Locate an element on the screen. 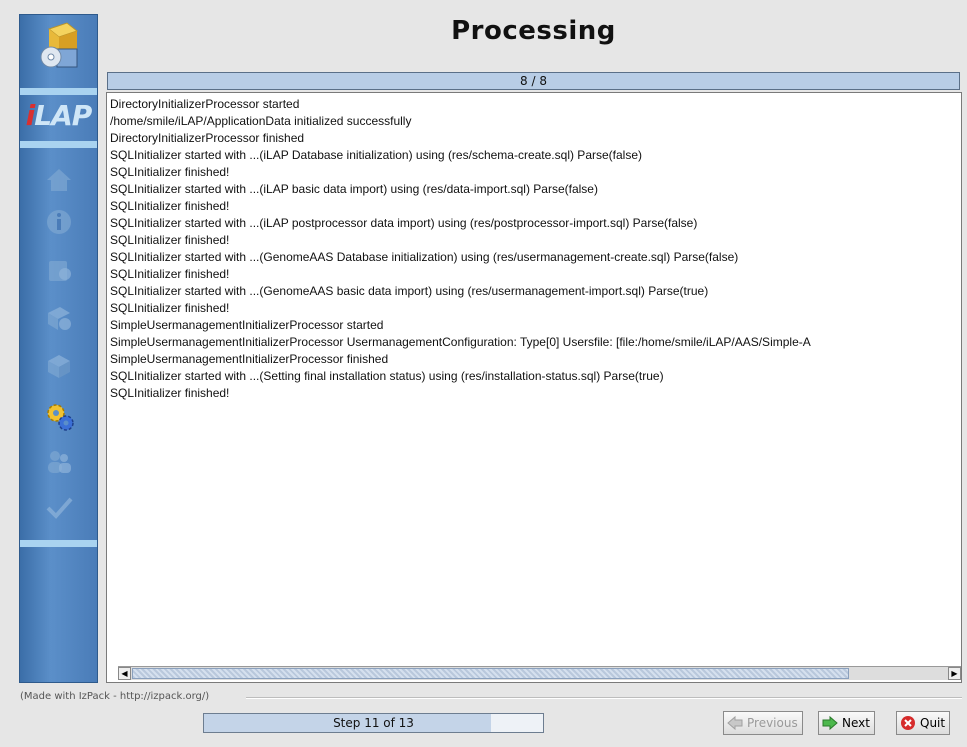 The image size is (967, 747). license-icon is located at coordinates (59, 270).